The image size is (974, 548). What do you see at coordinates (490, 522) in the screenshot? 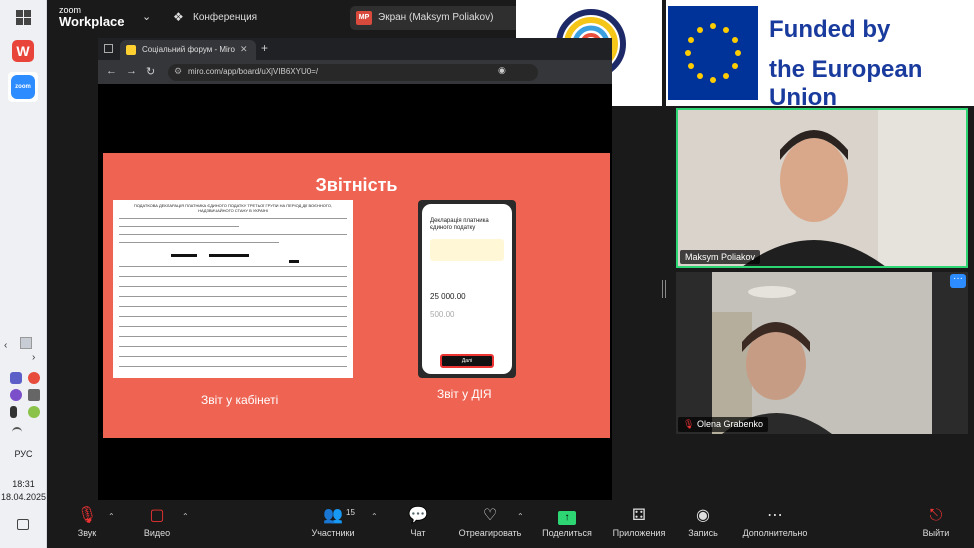
I see `react-button: ♡ Отреагировать` at bounding box center [490, 522].